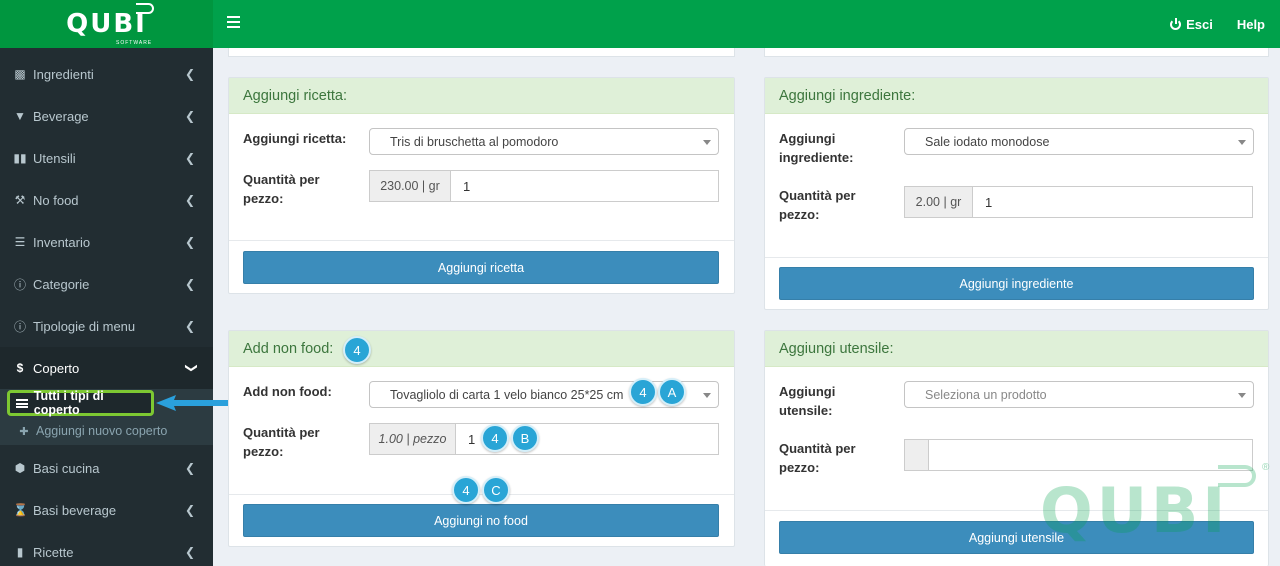 This screenshot has width=1280, height=566. What do you see at coordinates (20, 468) in the screenshot?
I see `cube-icon: ⬢` at bounding box center [20, 468].